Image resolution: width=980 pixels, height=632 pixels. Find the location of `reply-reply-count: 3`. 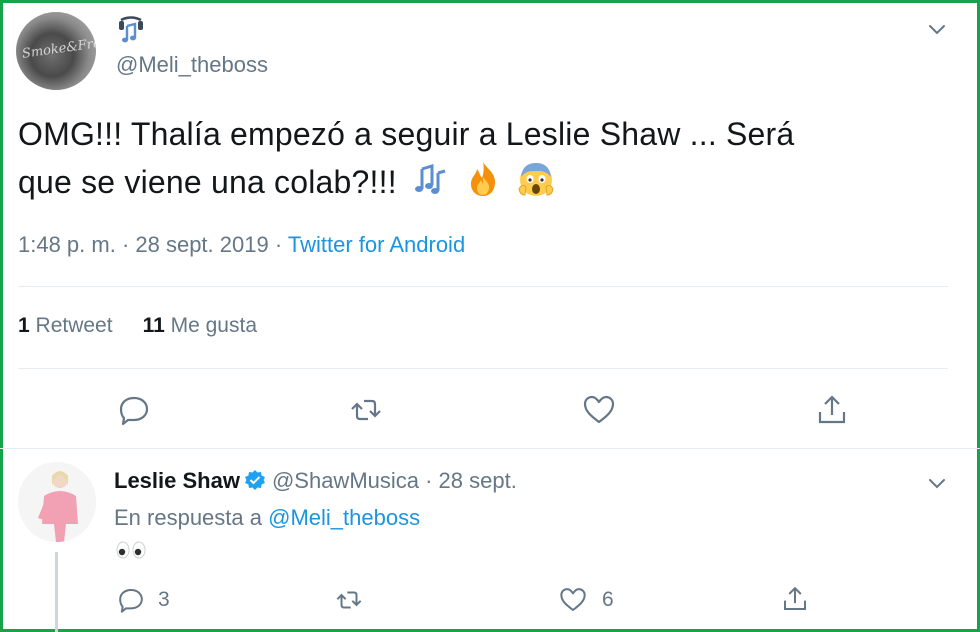

reply-reply-count: 3 is located at coordinates (164, 599).